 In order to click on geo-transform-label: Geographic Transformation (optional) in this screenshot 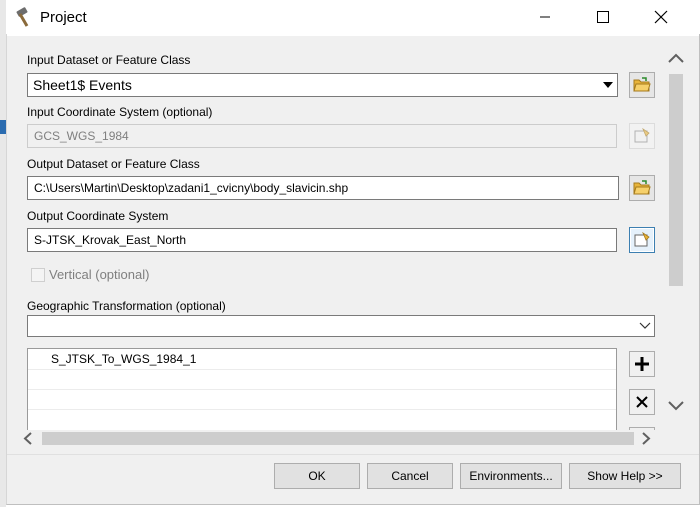, I will do `click(126, 306)`.